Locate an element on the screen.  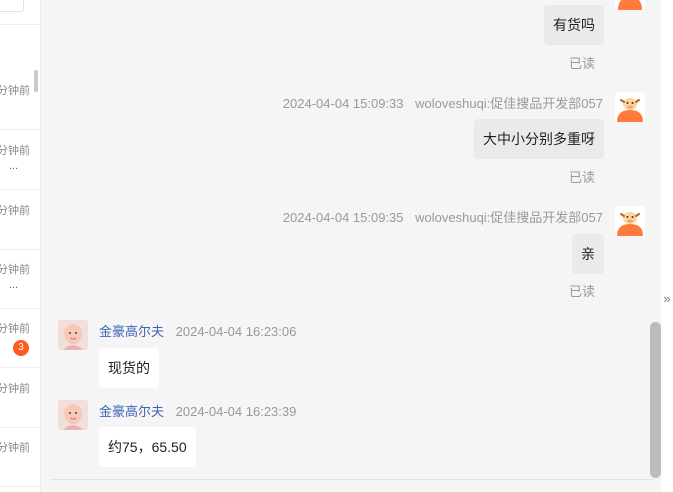
message-timestamp: 2024-04-04 16:23:39 is located at coordinates (236, 411).